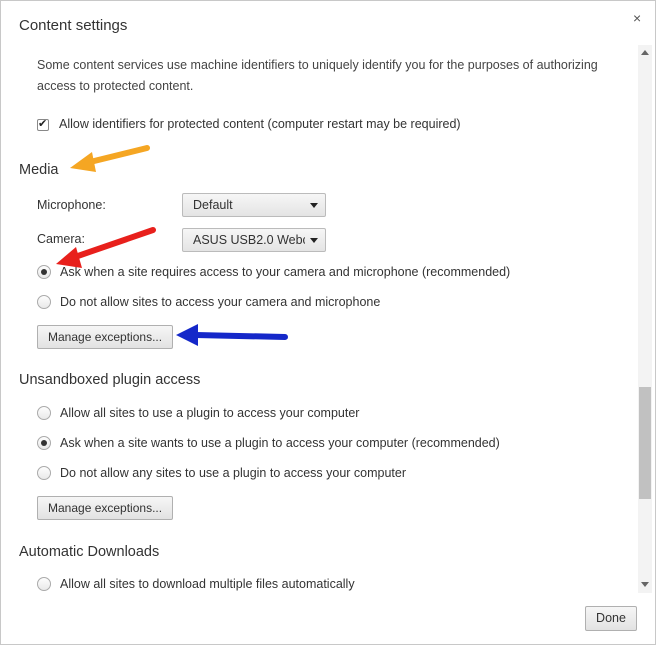 The width and height of the screenshot is (656, 645). I want to click on red-arrow-icon, so click(106, 247).